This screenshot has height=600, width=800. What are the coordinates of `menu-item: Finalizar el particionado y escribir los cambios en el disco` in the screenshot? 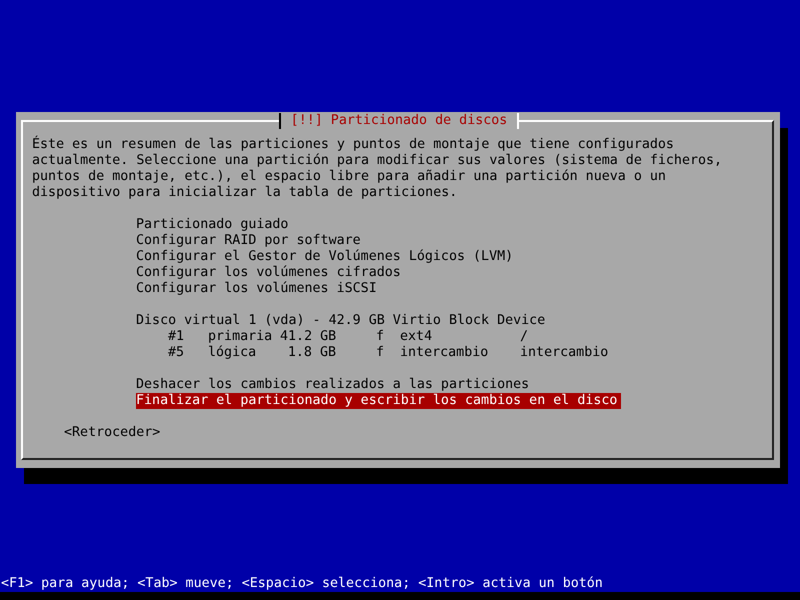 It's located at (379, 401).